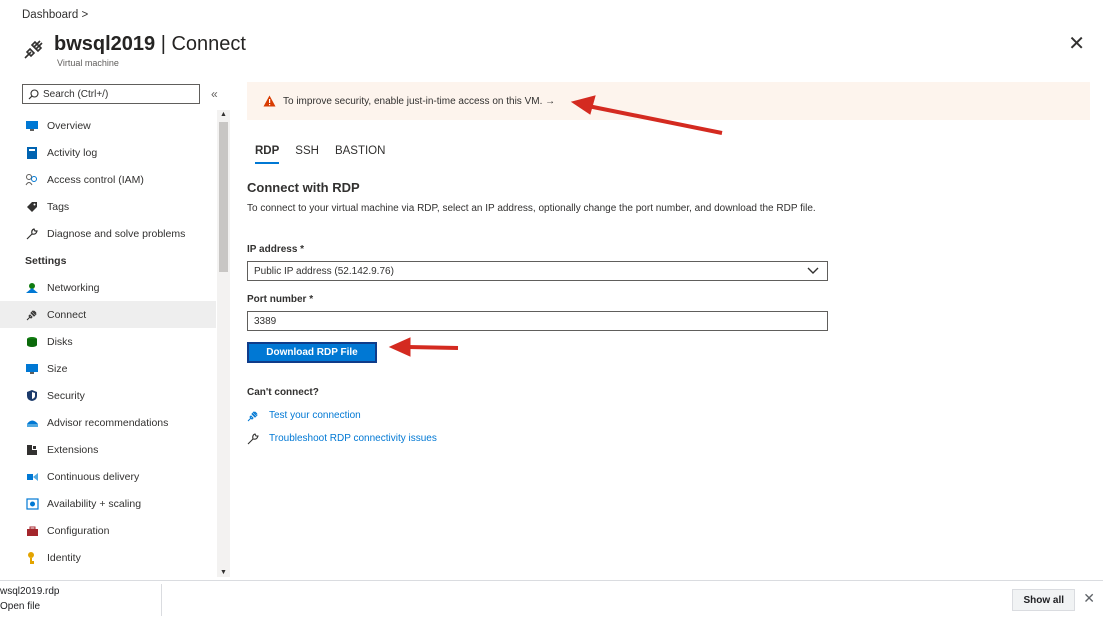 The width and height of the screenshot is (1103, 617). I want to click on sidebar-item-availability: Availability + scaling, so click(108, 503).